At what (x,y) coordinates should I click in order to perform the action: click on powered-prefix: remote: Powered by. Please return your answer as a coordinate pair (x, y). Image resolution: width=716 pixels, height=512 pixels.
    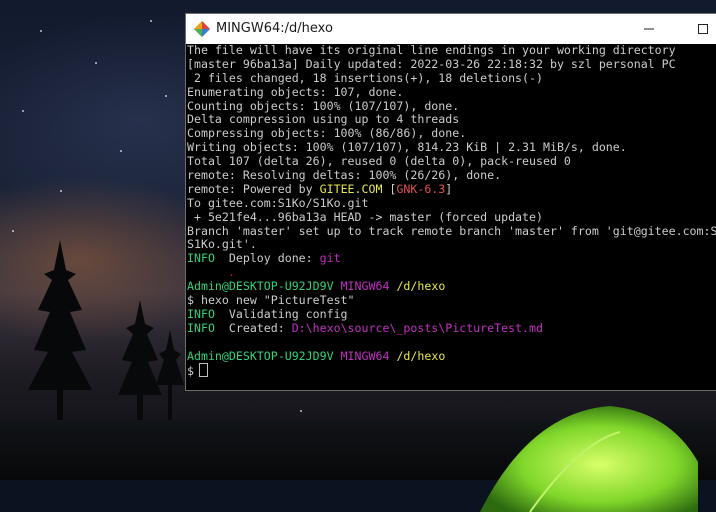
    Looking at the image, I should click on (253, 189).